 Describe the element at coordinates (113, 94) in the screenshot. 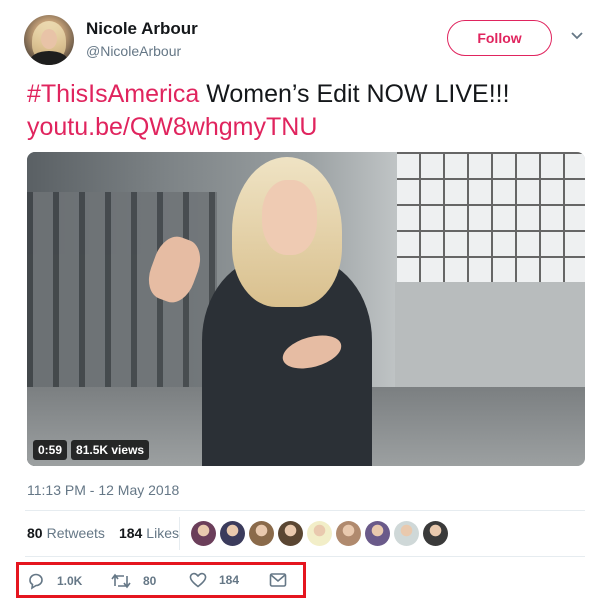

I see `hashtag-link: #ThisIsAmerica` at that location.